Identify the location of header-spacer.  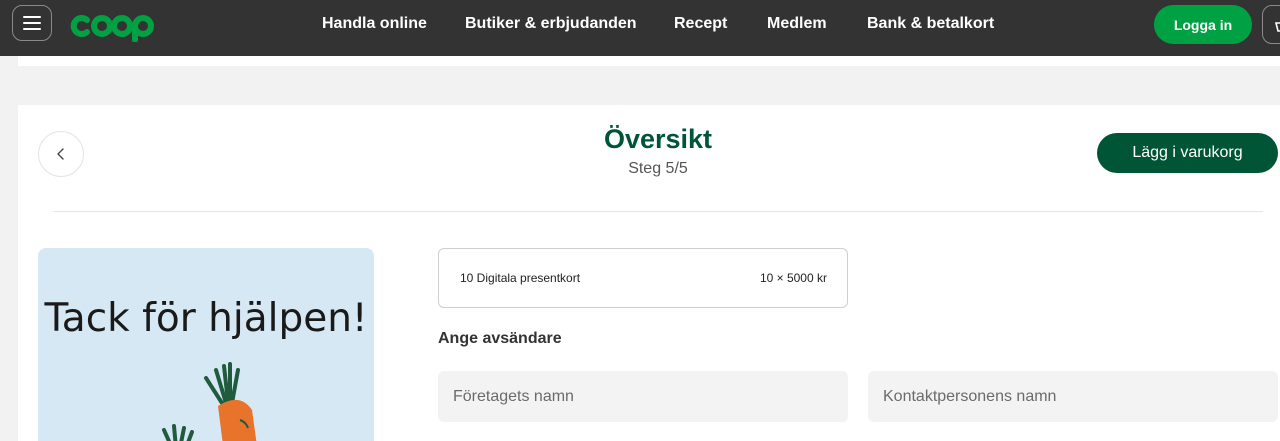
(649, 61).